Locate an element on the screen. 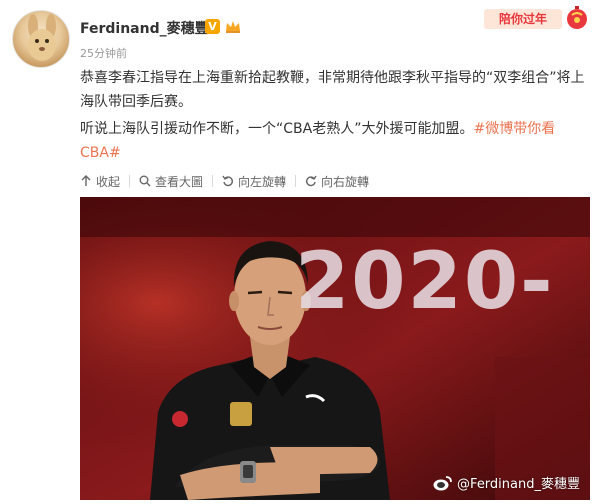  photo-watermark: @Ferdinand_麥穗豐 is located at coordinates (506, 482).